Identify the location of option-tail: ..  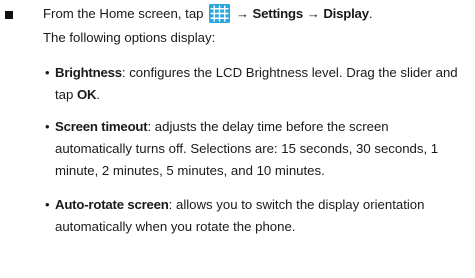
(98, 94).